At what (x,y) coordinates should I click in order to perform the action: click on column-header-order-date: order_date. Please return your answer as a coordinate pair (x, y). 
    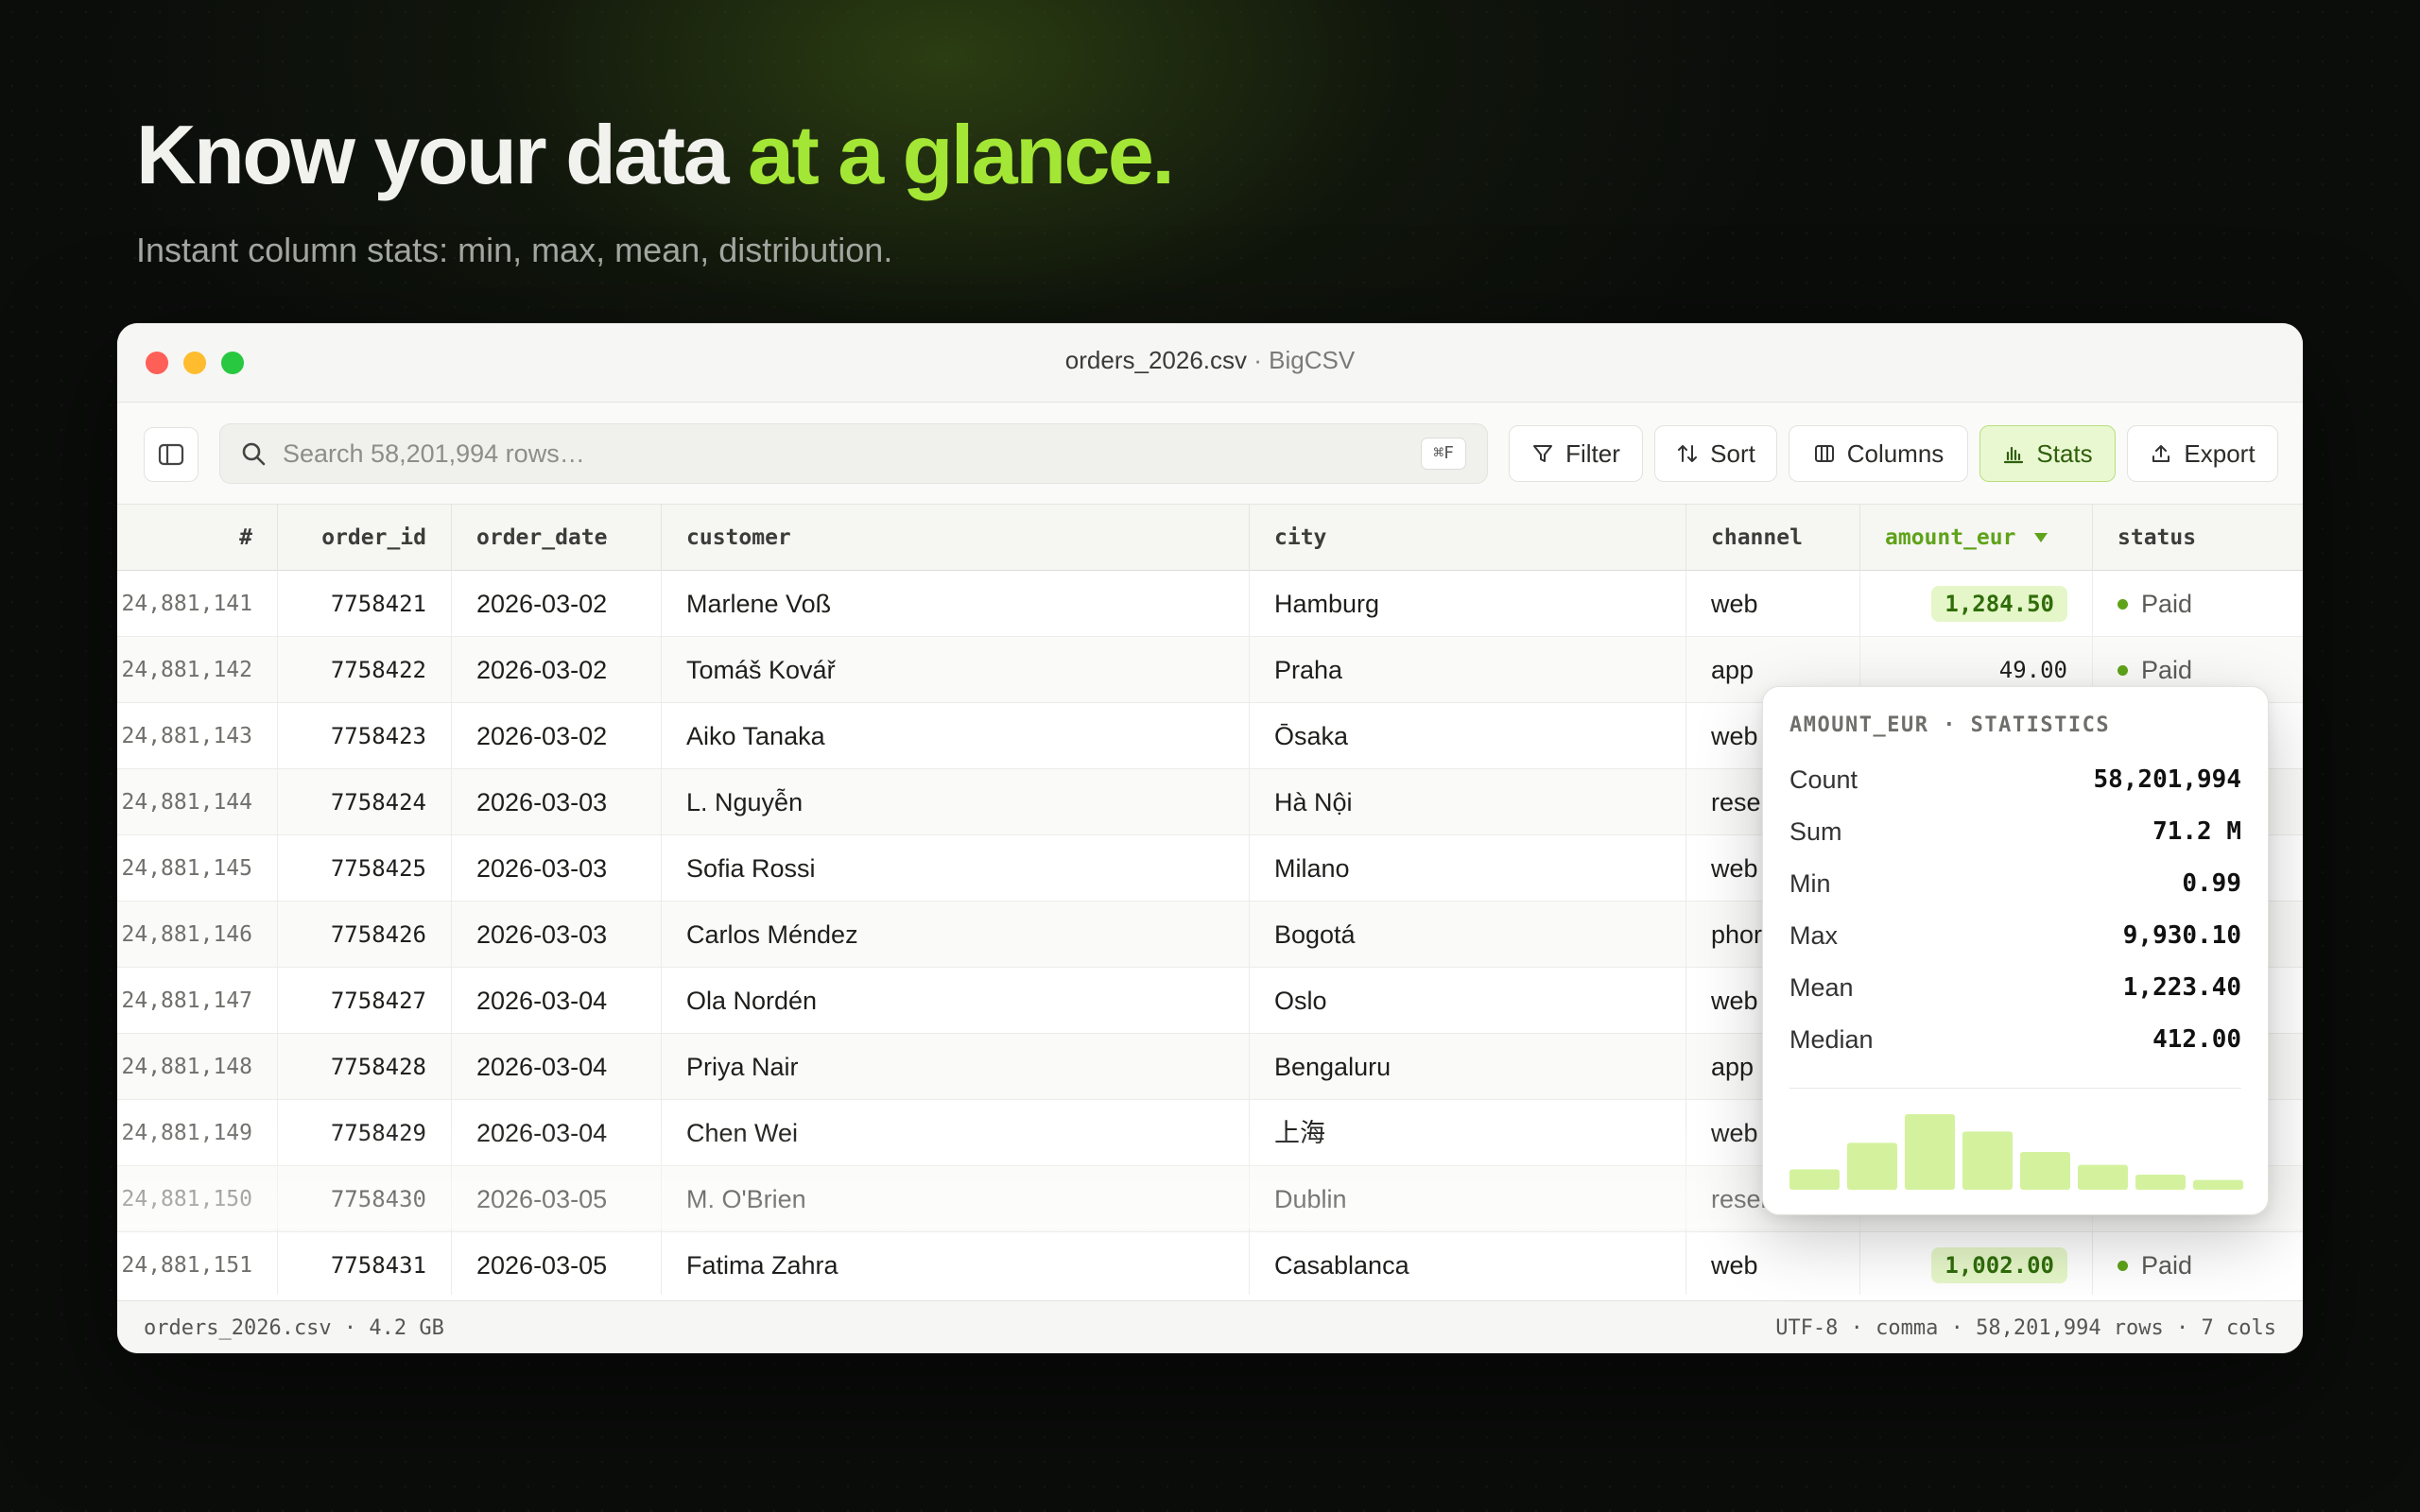
    Looking at the image, I should click on (557, 538).